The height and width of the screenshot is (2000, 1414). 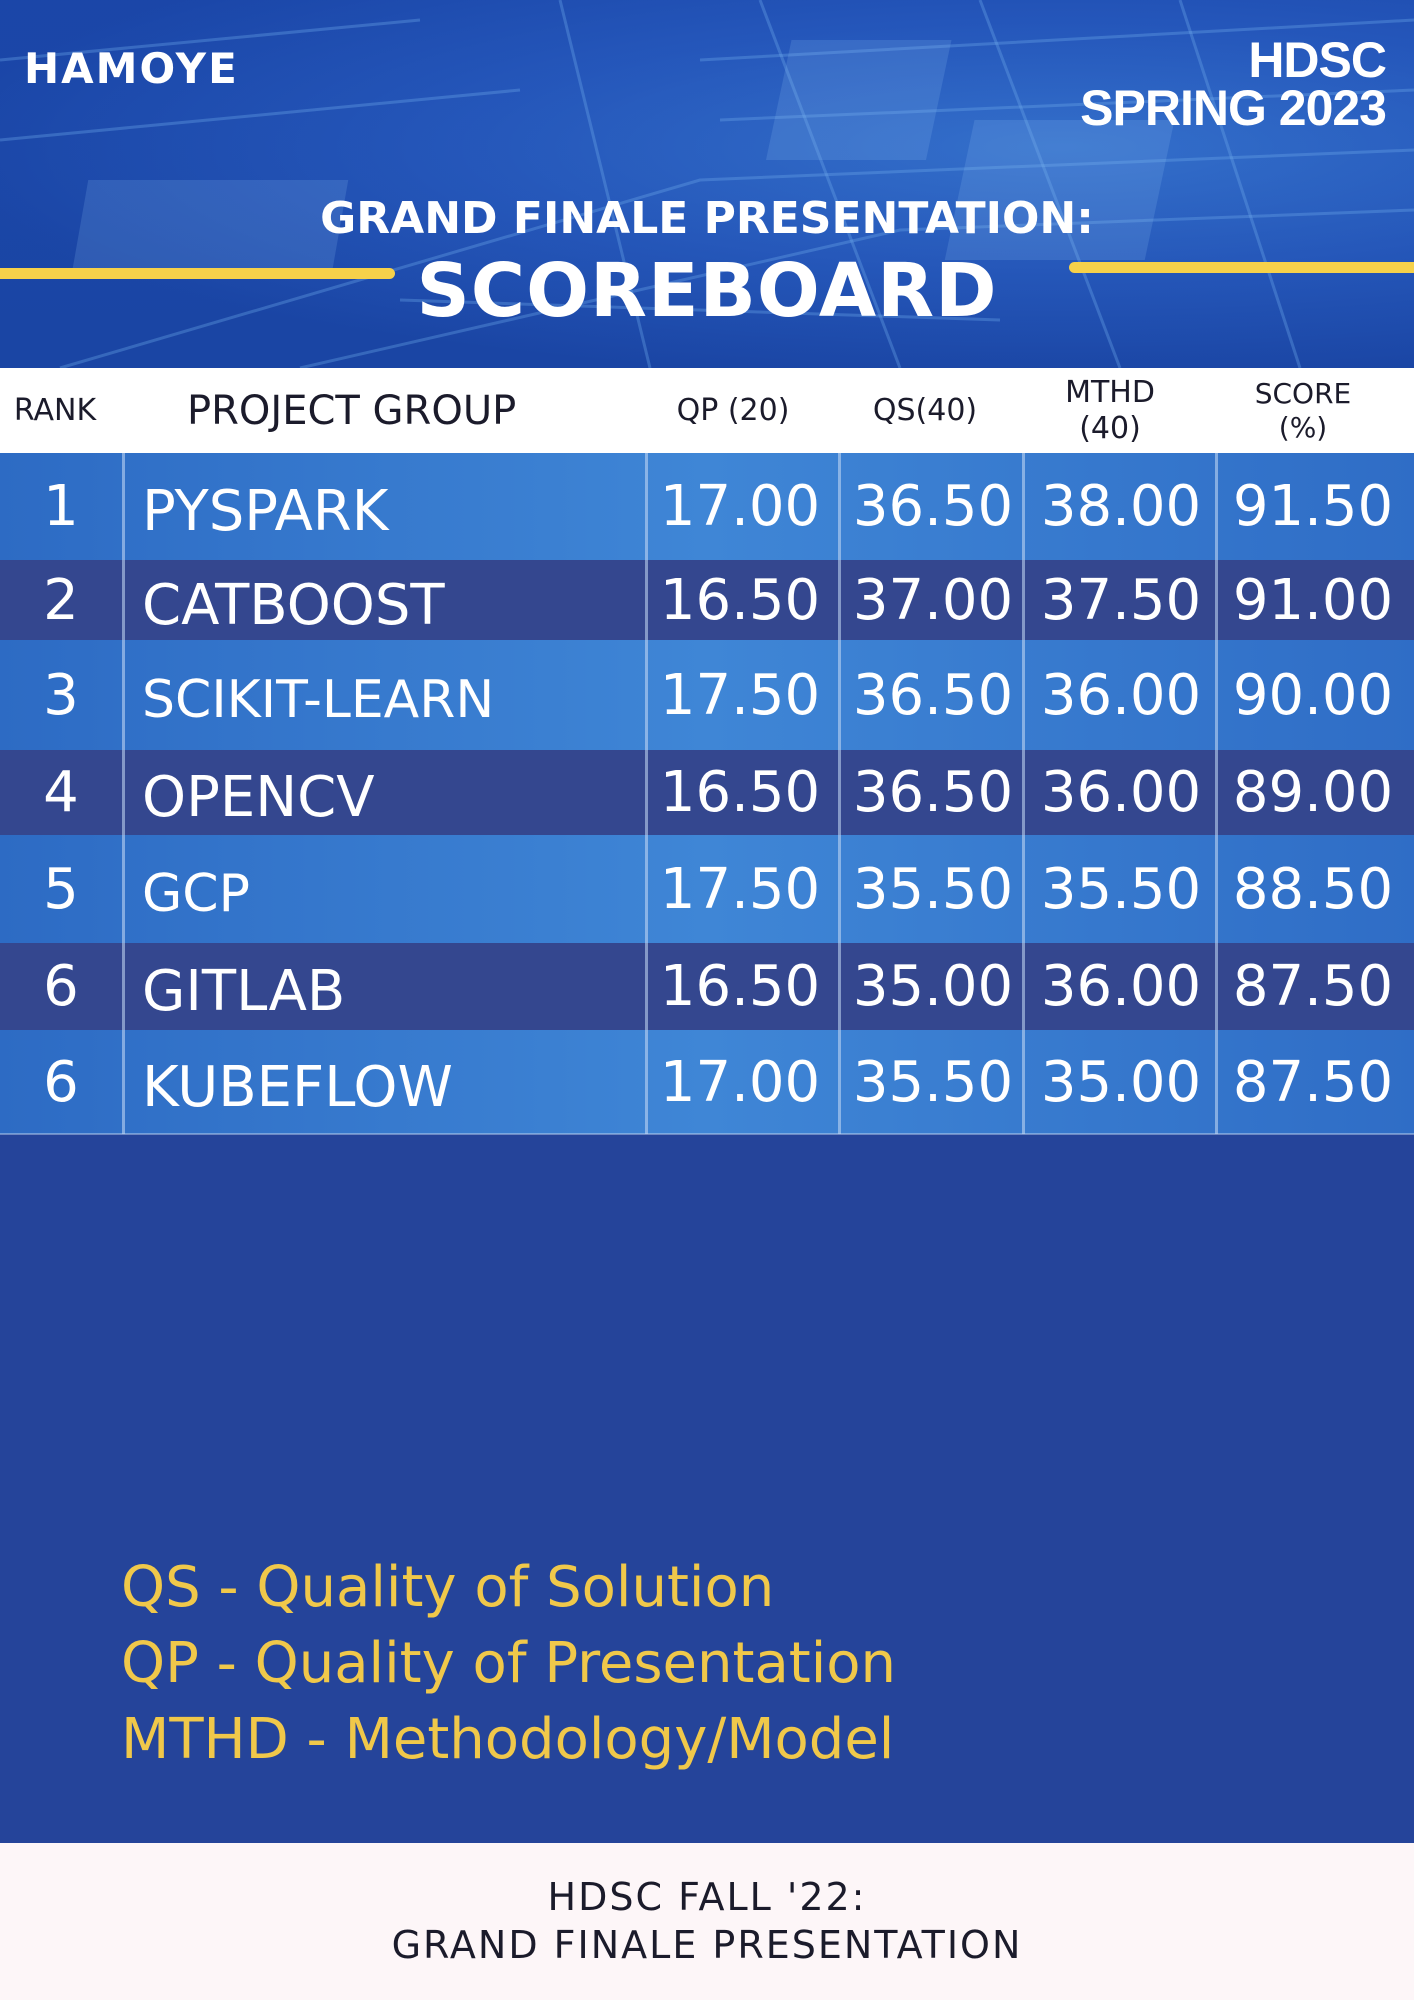 What do you see at coordinates (707, 1897) in the screenshot?
I see `footer-line-1: HDSC FALL '22:` at bounding box center [707, 1897].